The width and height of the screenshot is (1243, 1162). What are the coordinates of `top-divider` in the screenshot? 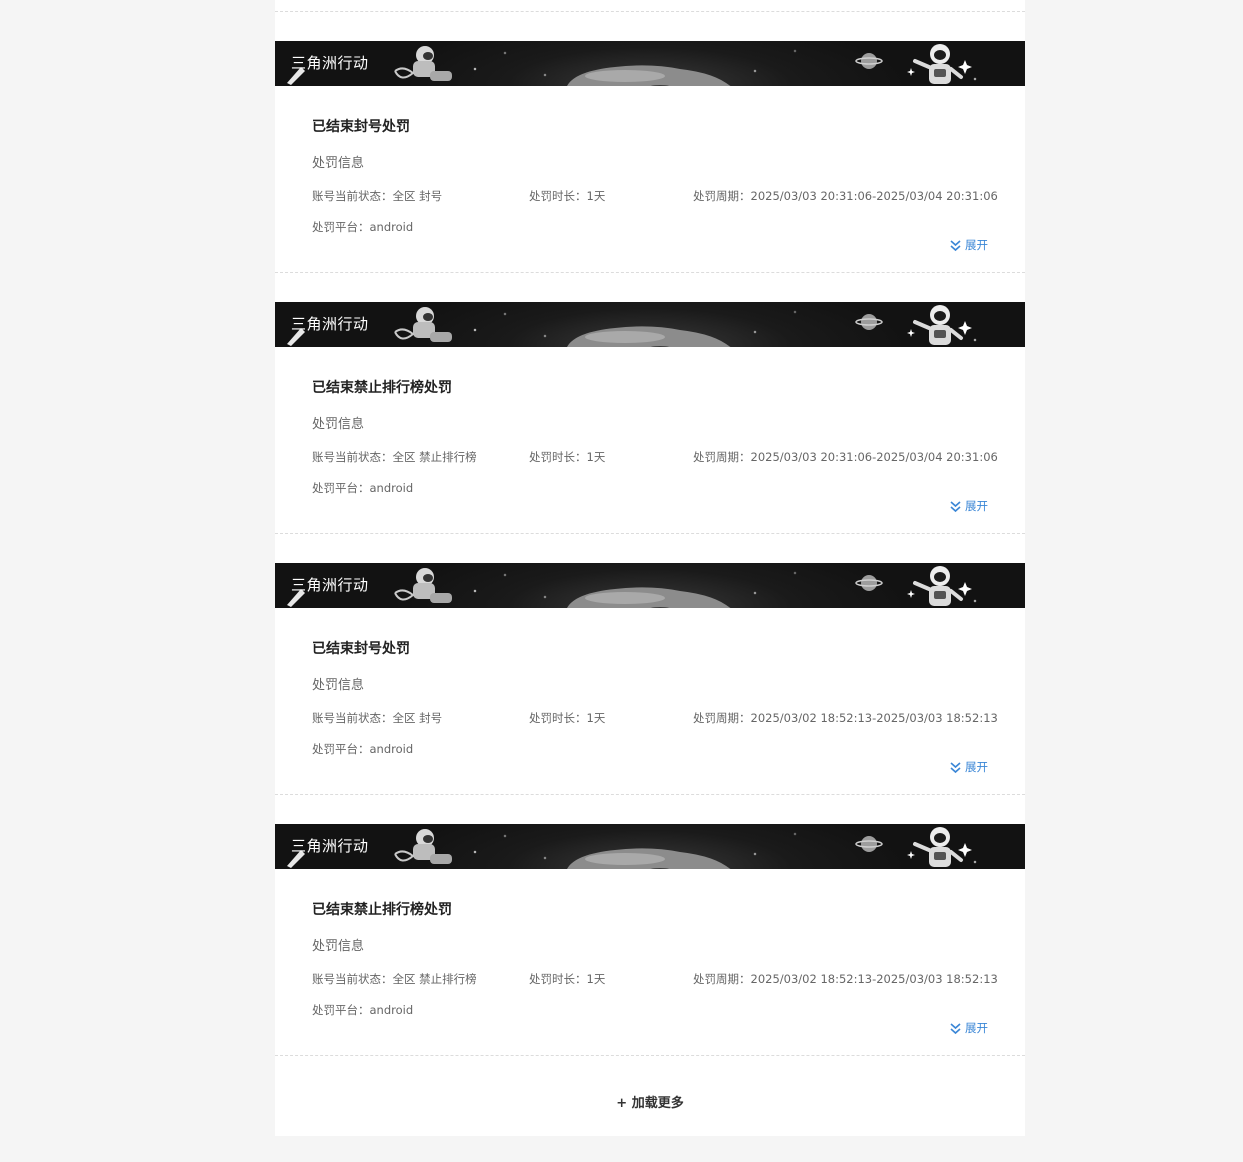 It's located at (650, 6).